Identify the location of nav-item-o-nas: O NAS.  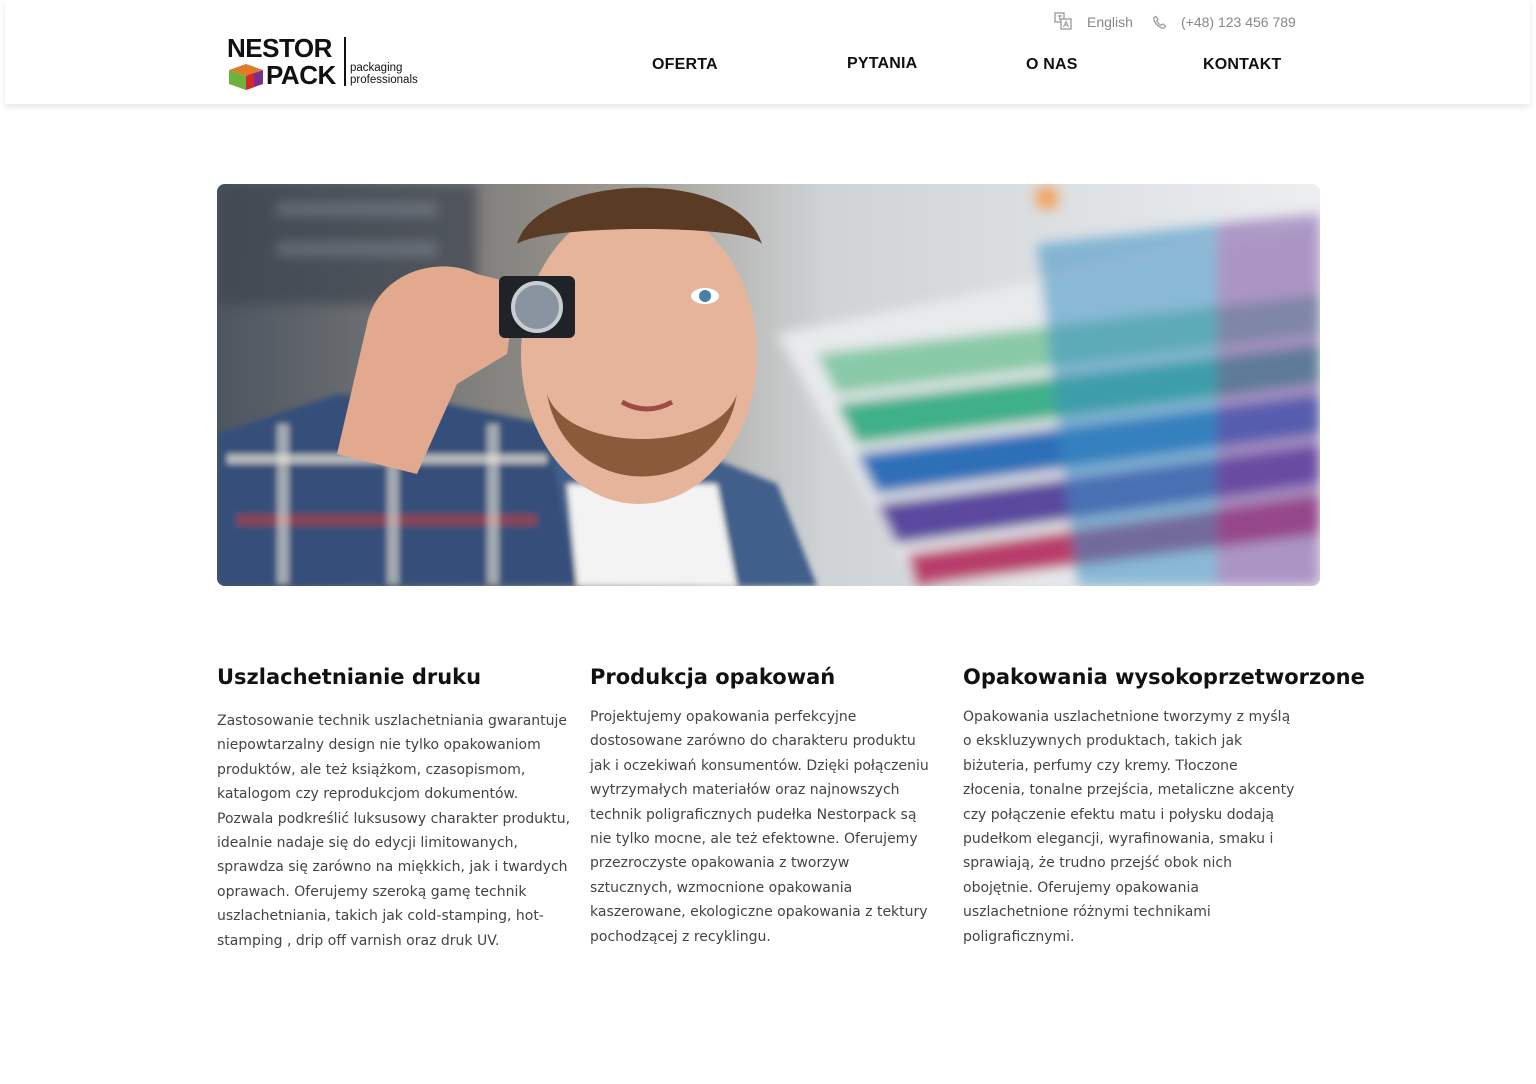
(1052, 65).